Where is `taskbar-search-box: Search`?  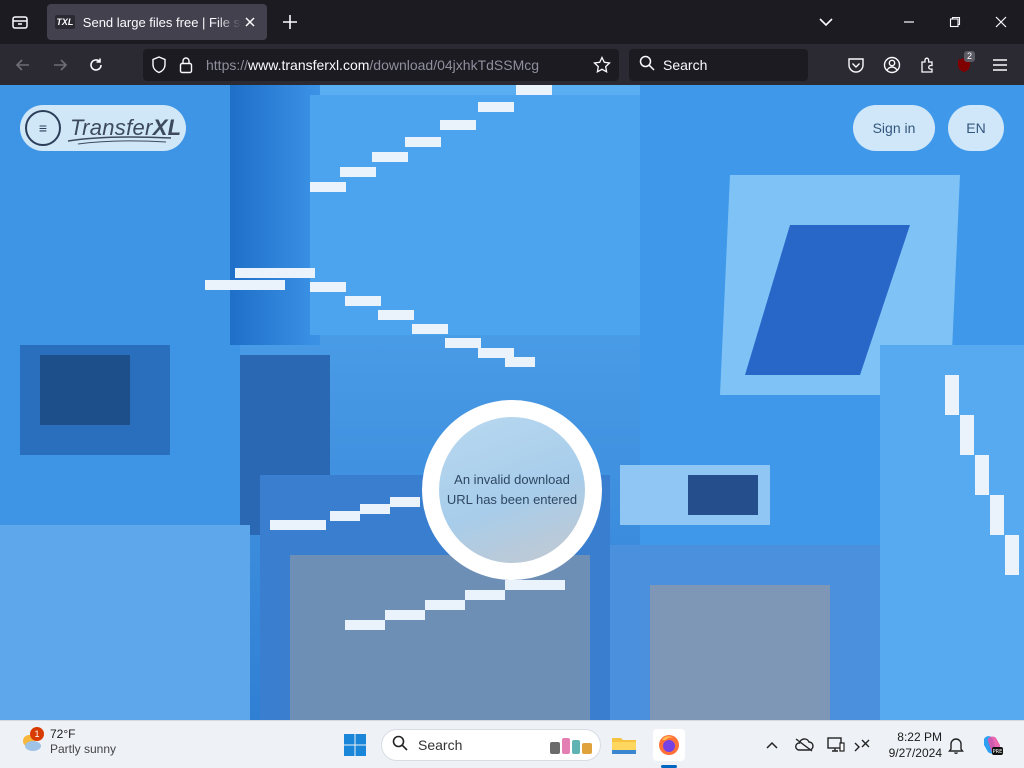 taskbar-search-box: Search is located at coordinates (491, 745).